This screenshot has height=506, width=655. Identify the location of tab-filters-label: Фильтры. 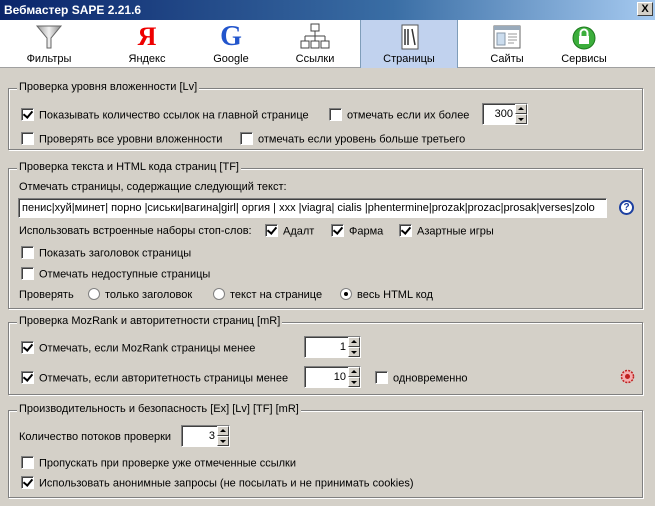
(49, 59).